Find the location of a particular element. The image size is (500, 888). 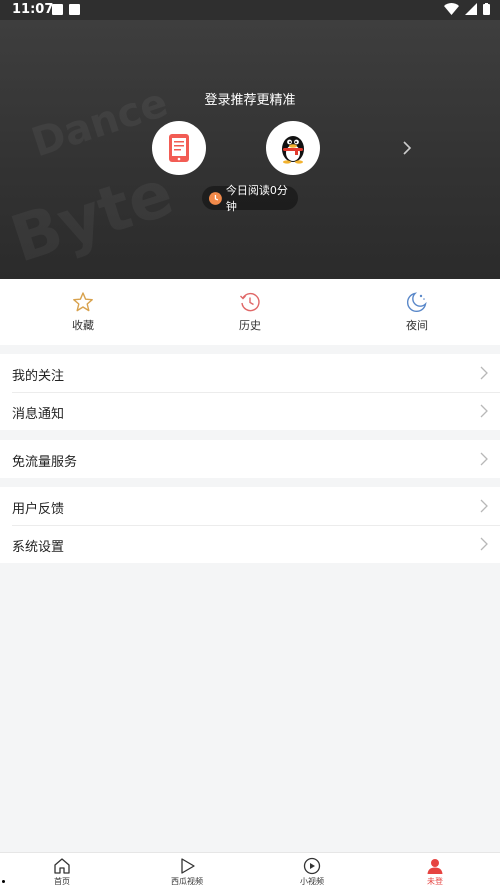

history-button: 历史 is located at coordinates (250, 312).